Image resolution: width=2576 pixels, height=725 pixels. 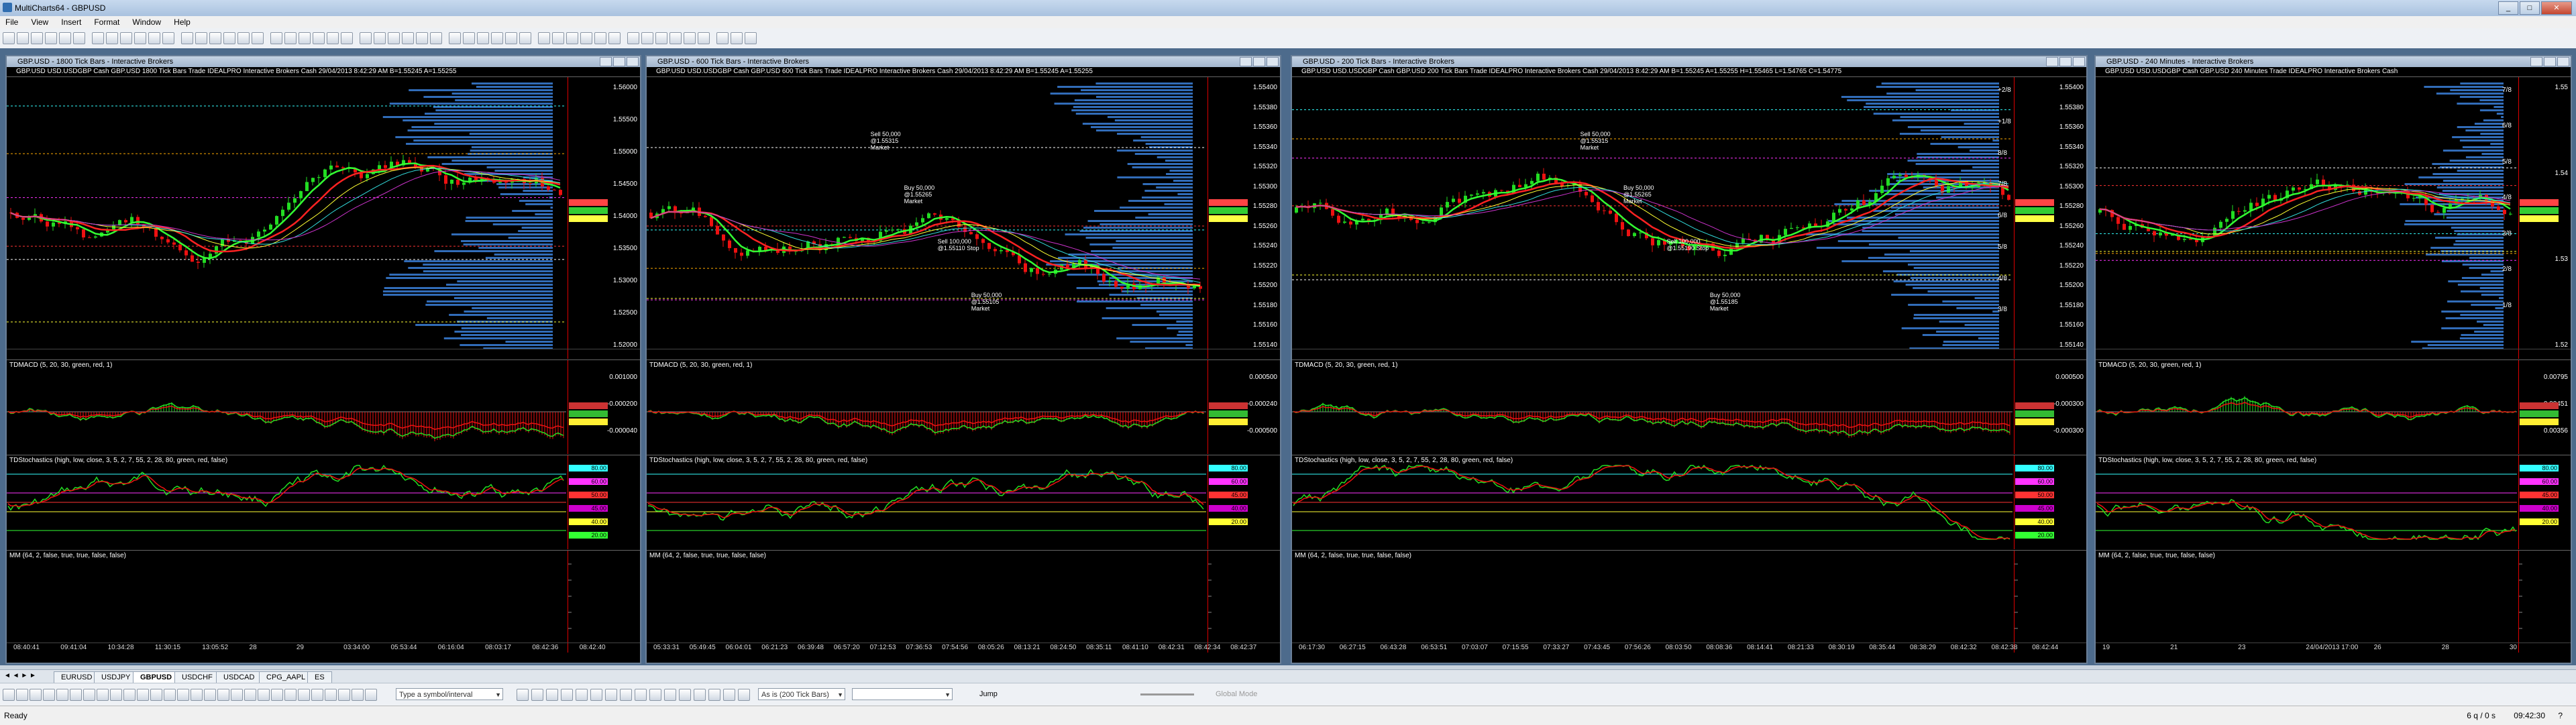 I want to click on trade-marker-label: Buy 50,000 @1.55265 Market, so click(x=927, y=194).